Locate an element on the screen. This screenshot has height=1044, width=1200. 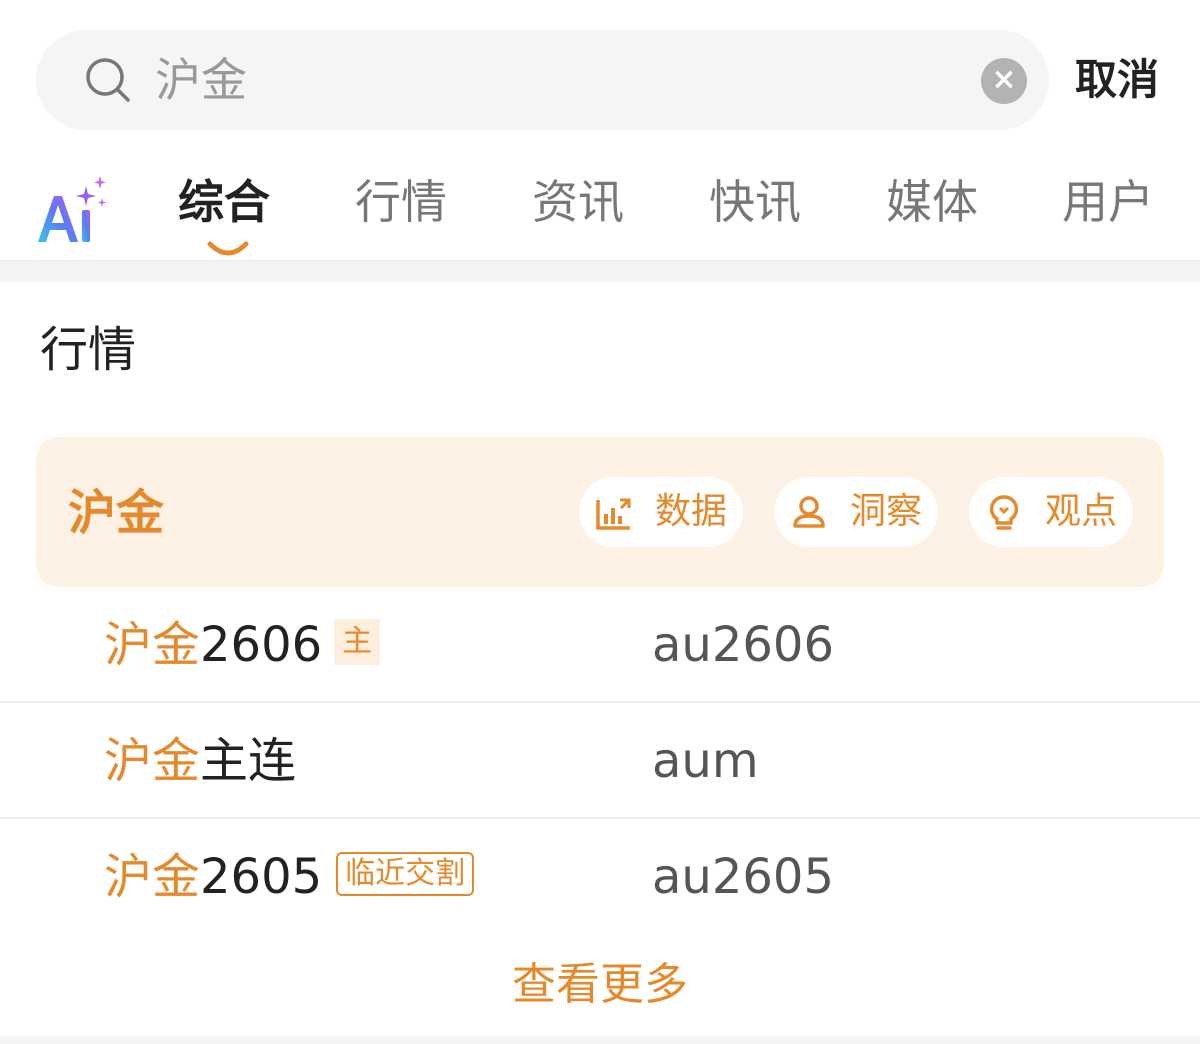
contract-name: 沪金2606 主 is located at coordinates (242, 645).